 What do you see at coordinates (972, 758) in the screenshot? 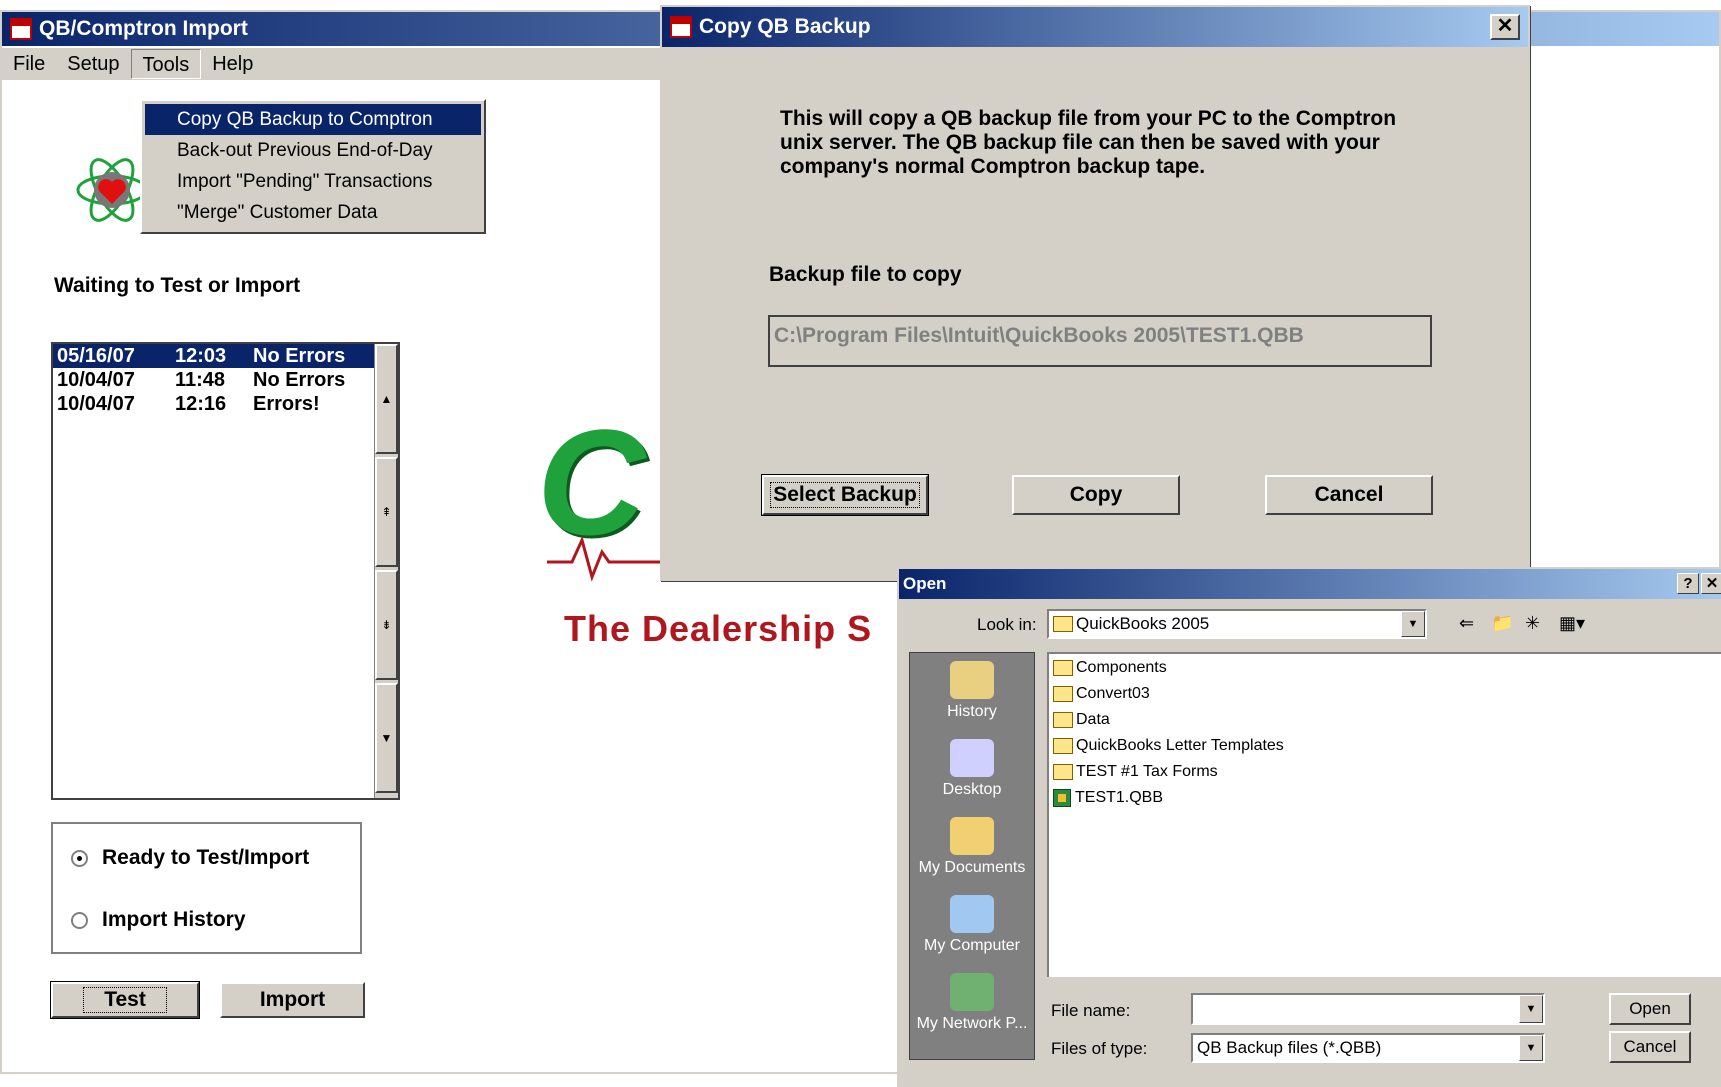
I see `desktop-icon` at bounding box center [972, 758].